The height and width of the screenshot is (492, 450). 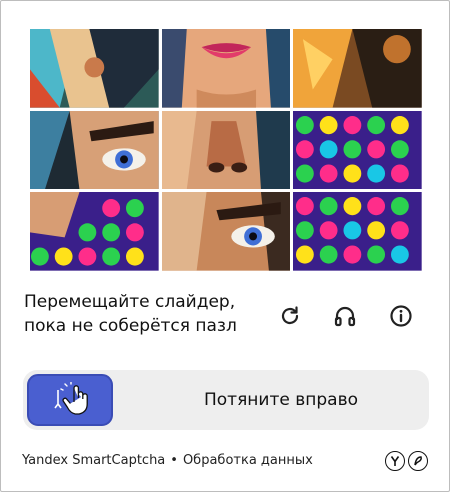 I want to click on refresh-button, so click(x=290, y=316).